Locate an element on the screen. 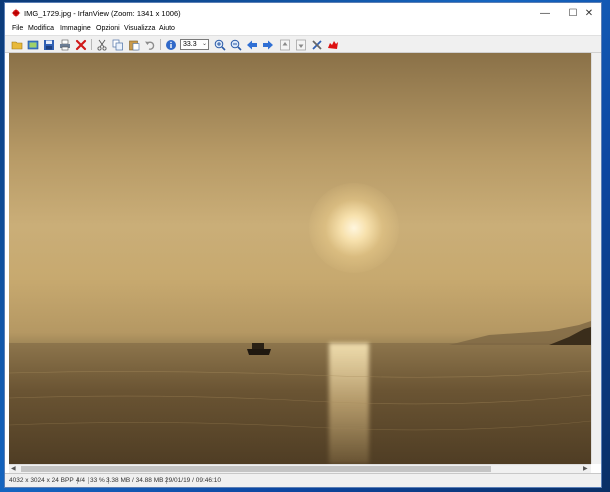 The image size is (610, 492). scroll-up-button is located at coordinates (284, 44).